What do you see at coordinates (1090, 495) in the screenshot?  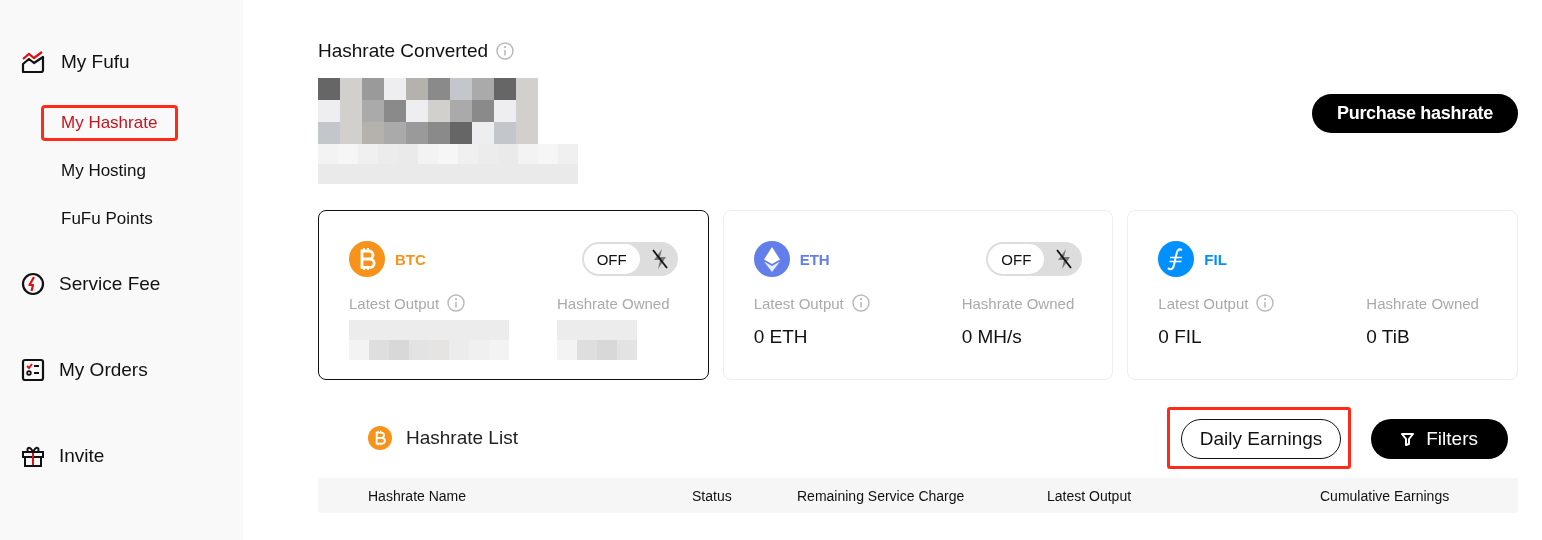 I see `column-header: Latest Output` at bounding box center [1090, 495].